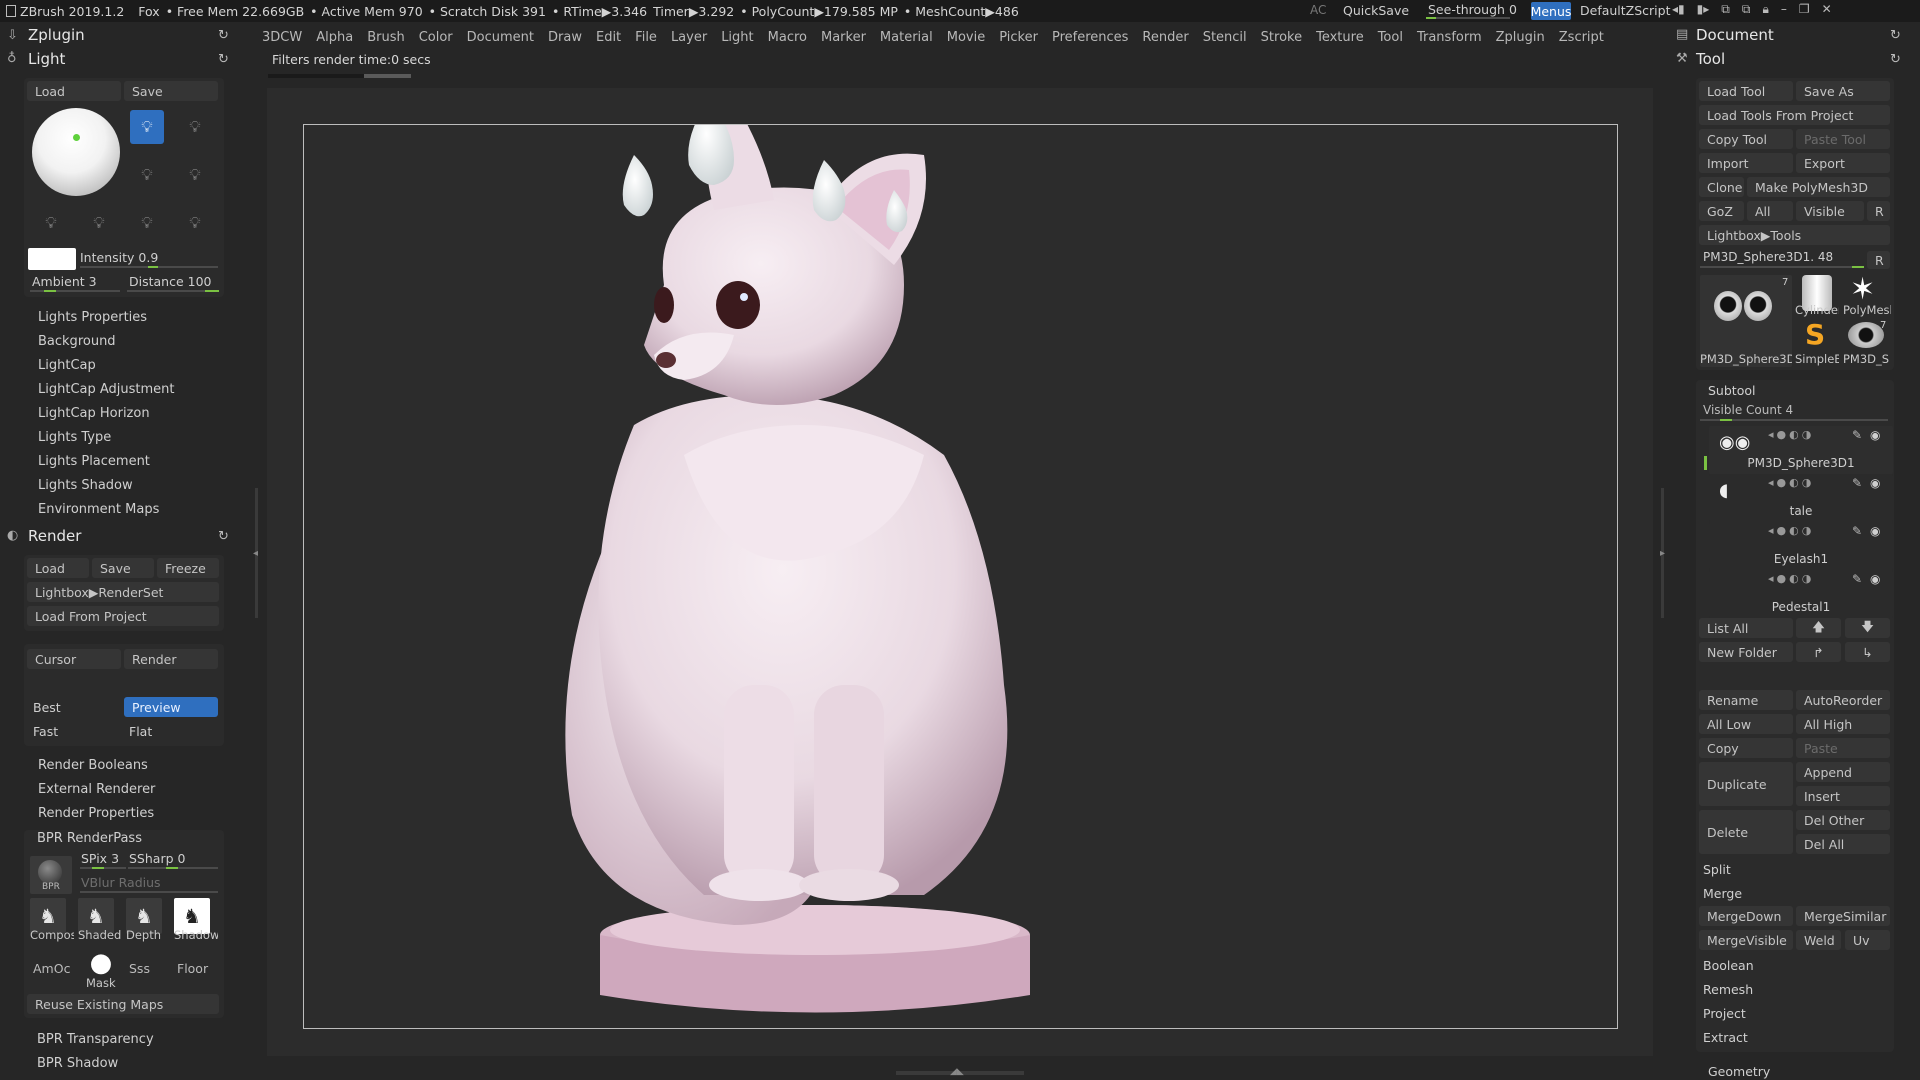 The height and width of the screenshot is (1080, 1920). What do you see at coordinates (1725, 1037) in the screenshot?
I see `extract-header: Extract` at bounding box center [1725, 1037].